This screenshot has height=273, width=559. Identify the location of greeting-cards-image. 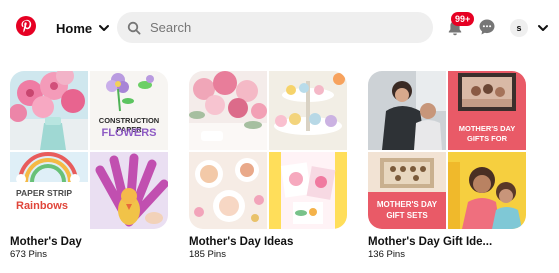
(308, 190).